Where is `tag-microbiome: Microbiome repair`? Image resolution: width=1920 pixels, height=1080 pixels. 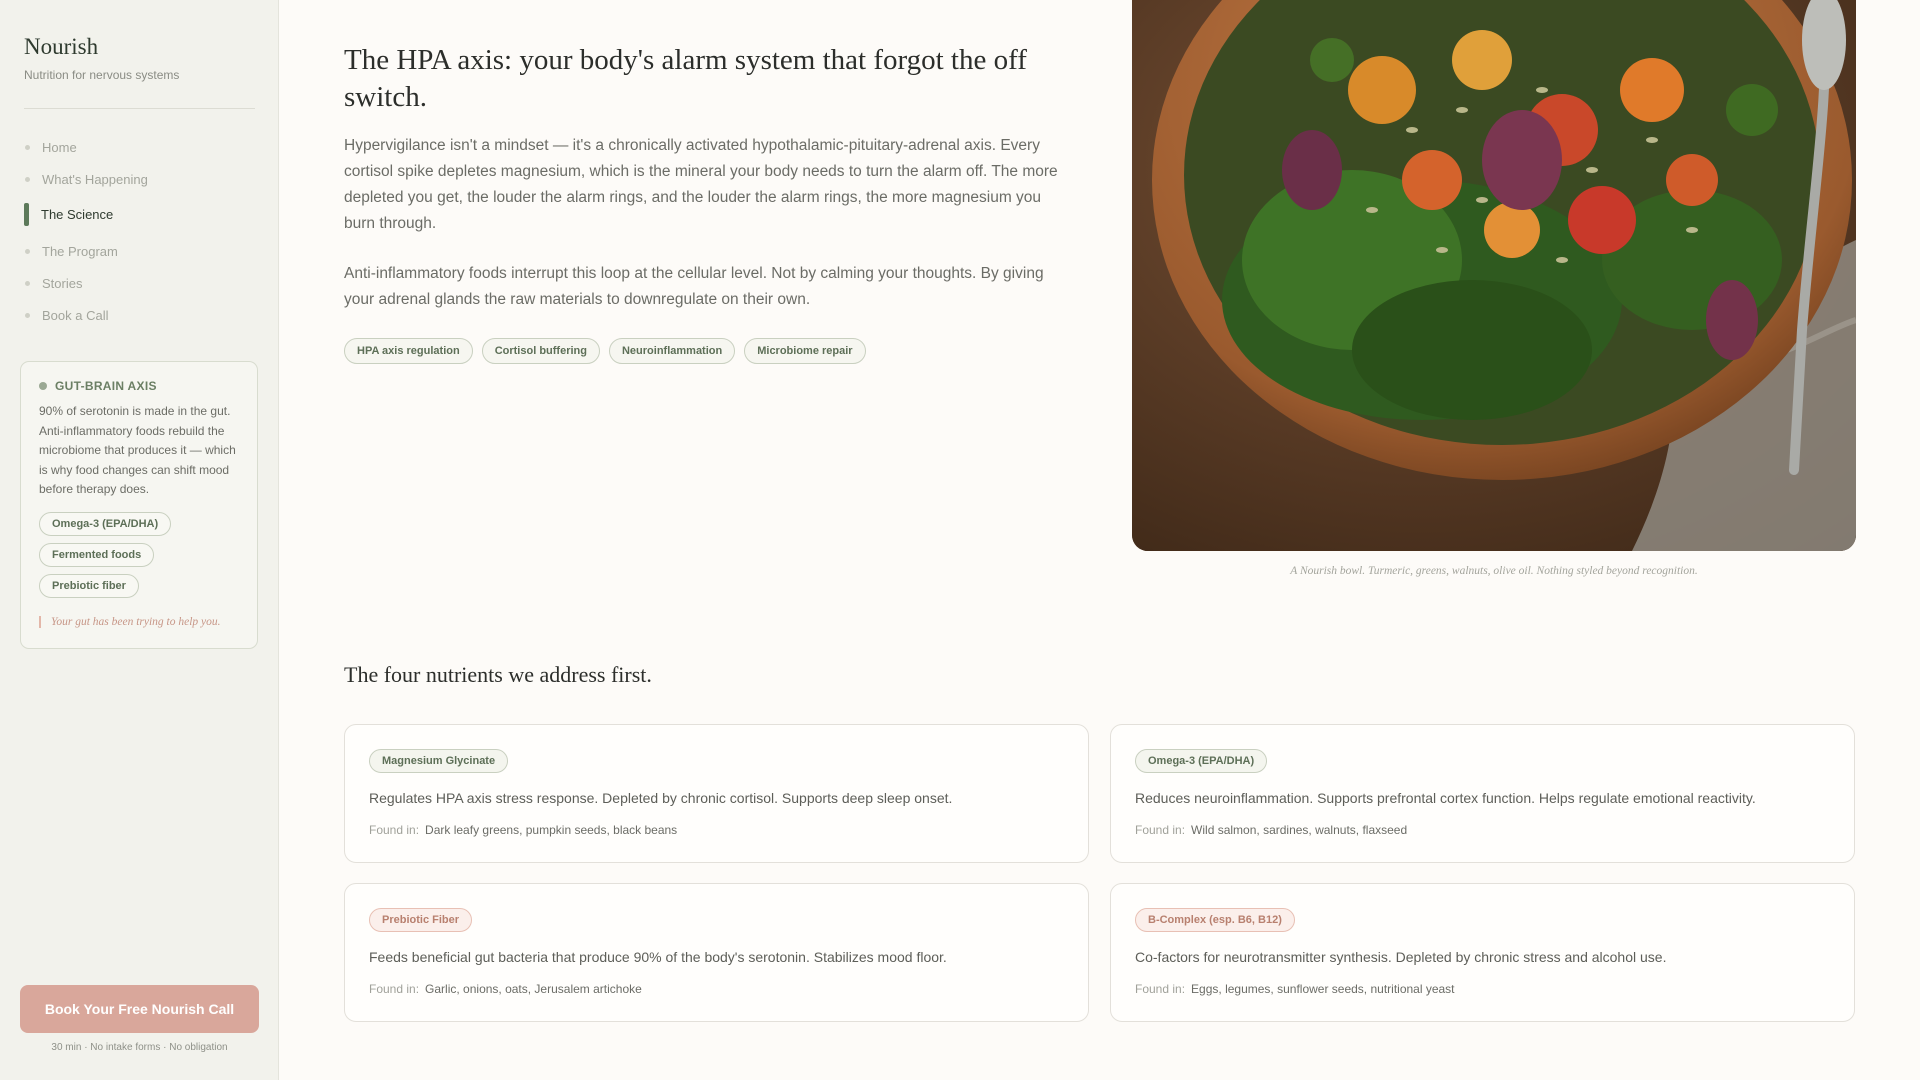
tag-microbiome: Microbiome repair is located at coordinates (805, 351).